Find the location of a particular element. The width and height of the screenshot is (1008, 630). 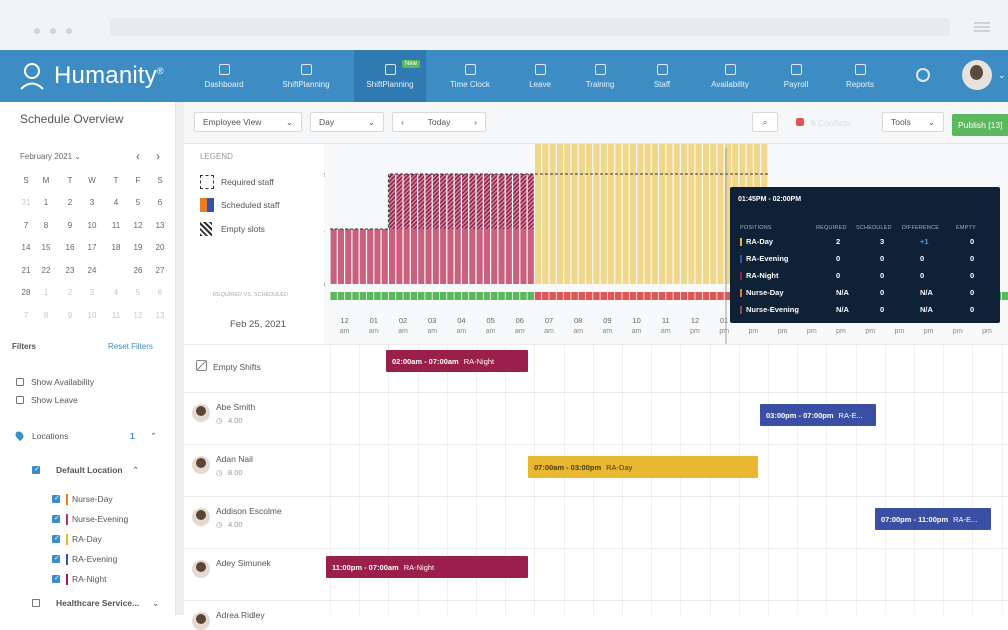

employee-name: Abe Smith is located at coordinates (235, 407).